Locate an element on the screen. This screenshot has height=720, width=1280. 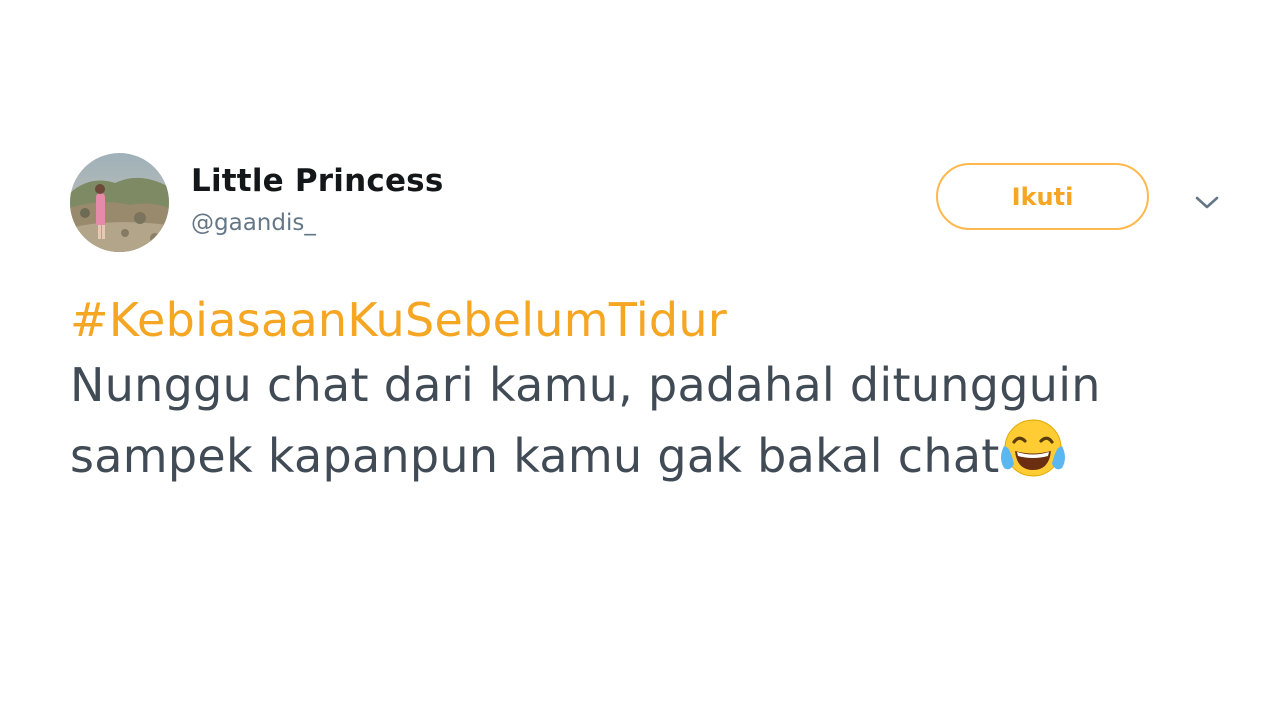
face-with-tears-of-joy-icon is located at coordinates (1033, 448).